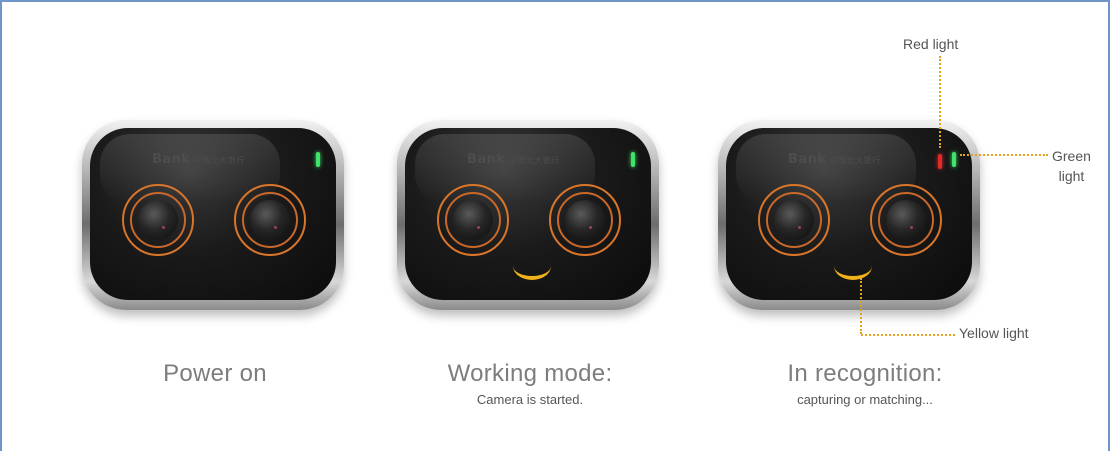  What do you see at coordinates (1071, 156) in the screenshot?
I see `green-light-label-line1: Green` at bounding box center [1071, 156].